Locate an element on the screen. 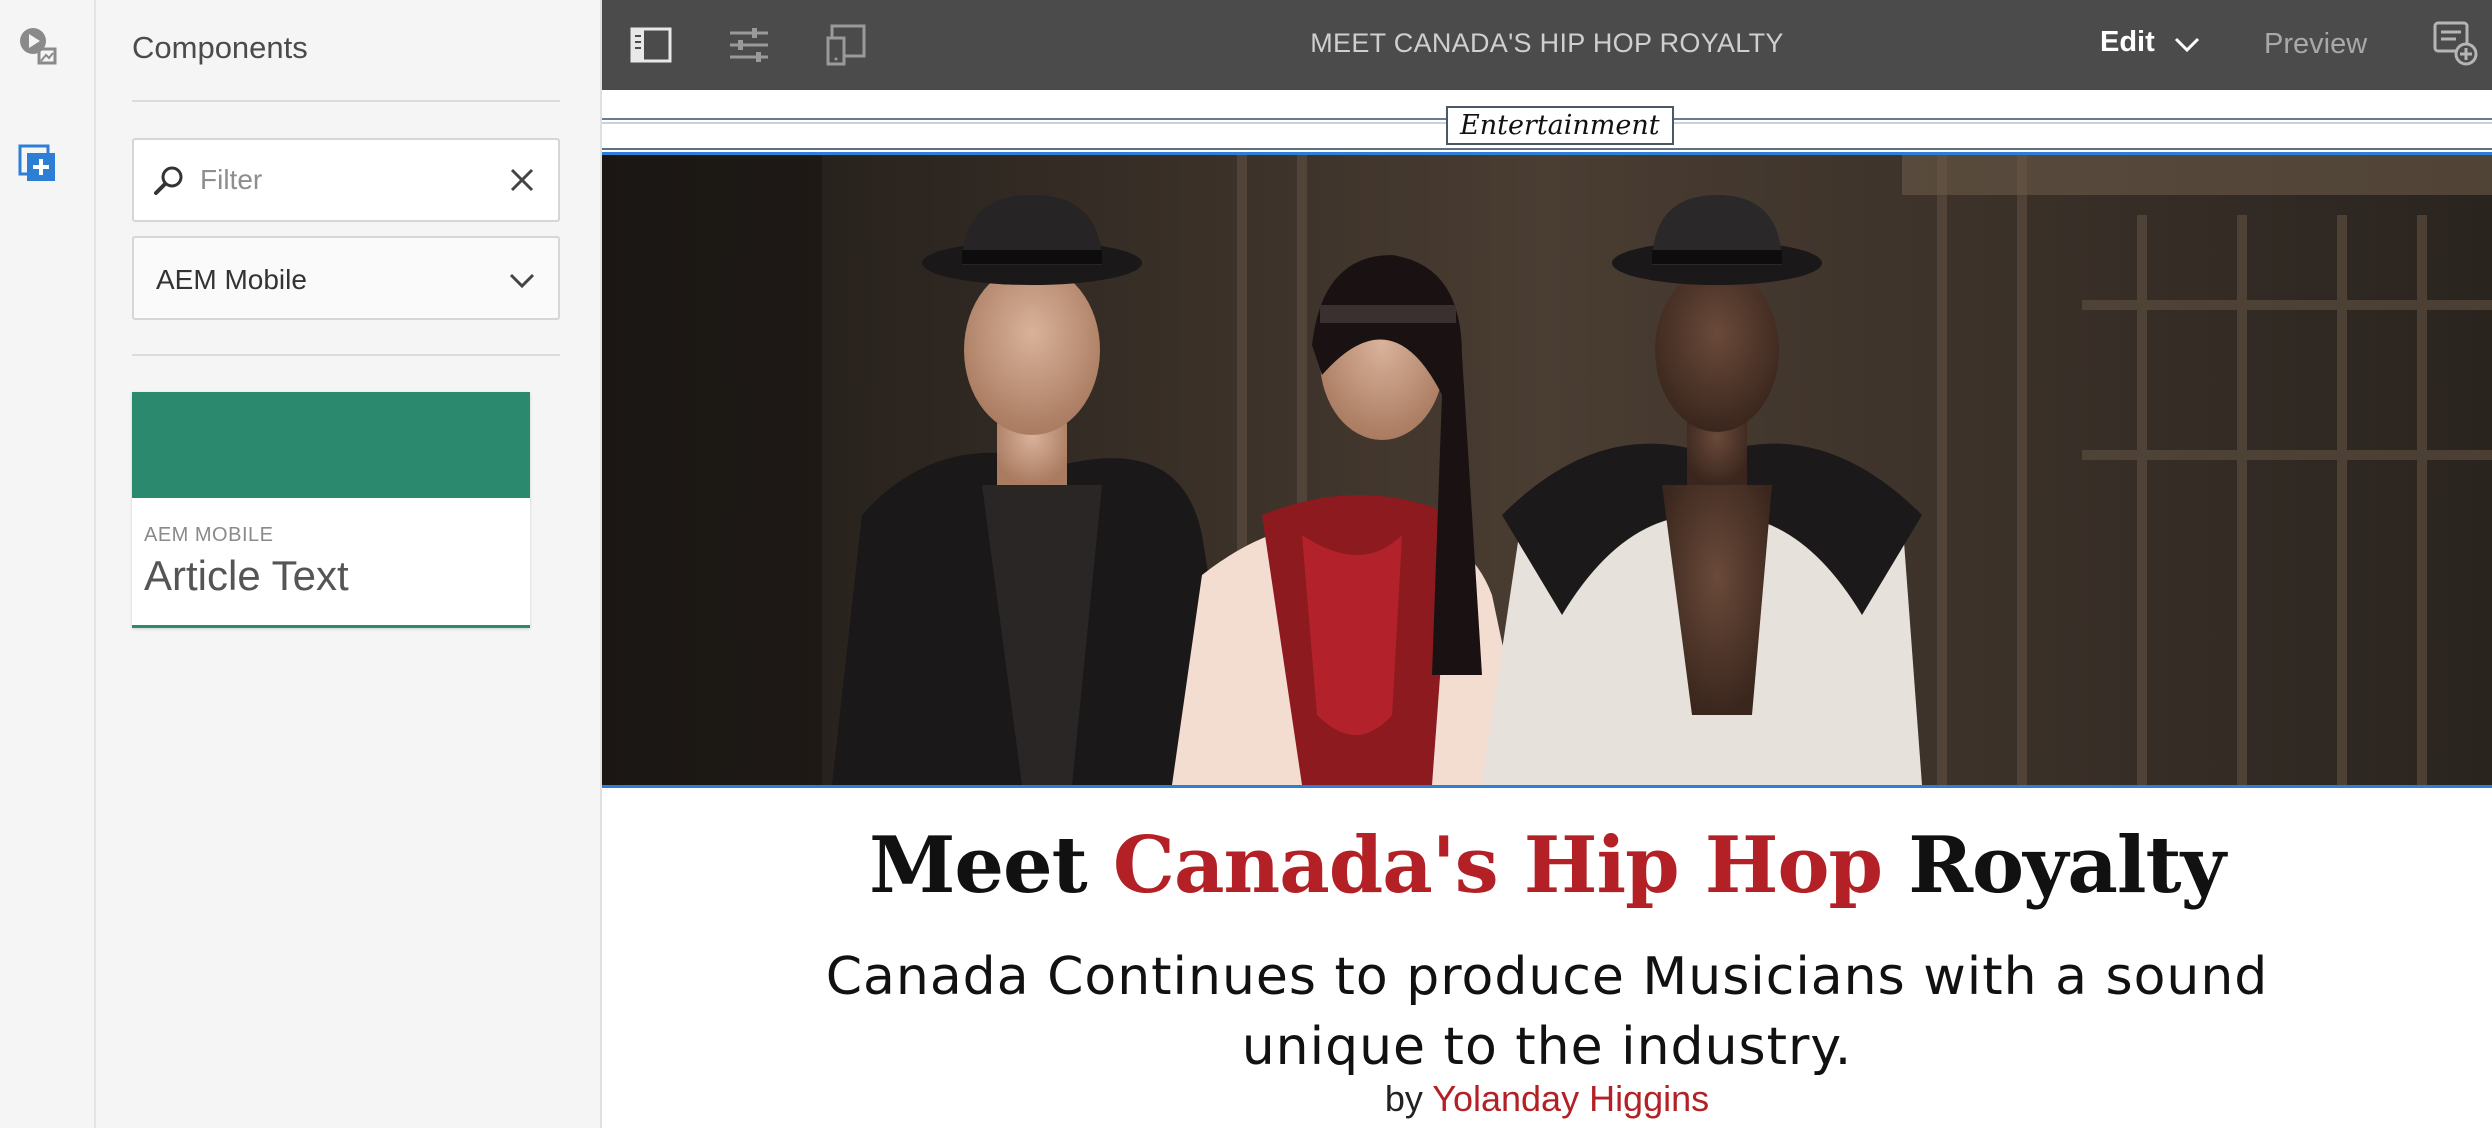 This screenshot has width=2492, height=1128. search-icon is located at coordinates (169, 183).